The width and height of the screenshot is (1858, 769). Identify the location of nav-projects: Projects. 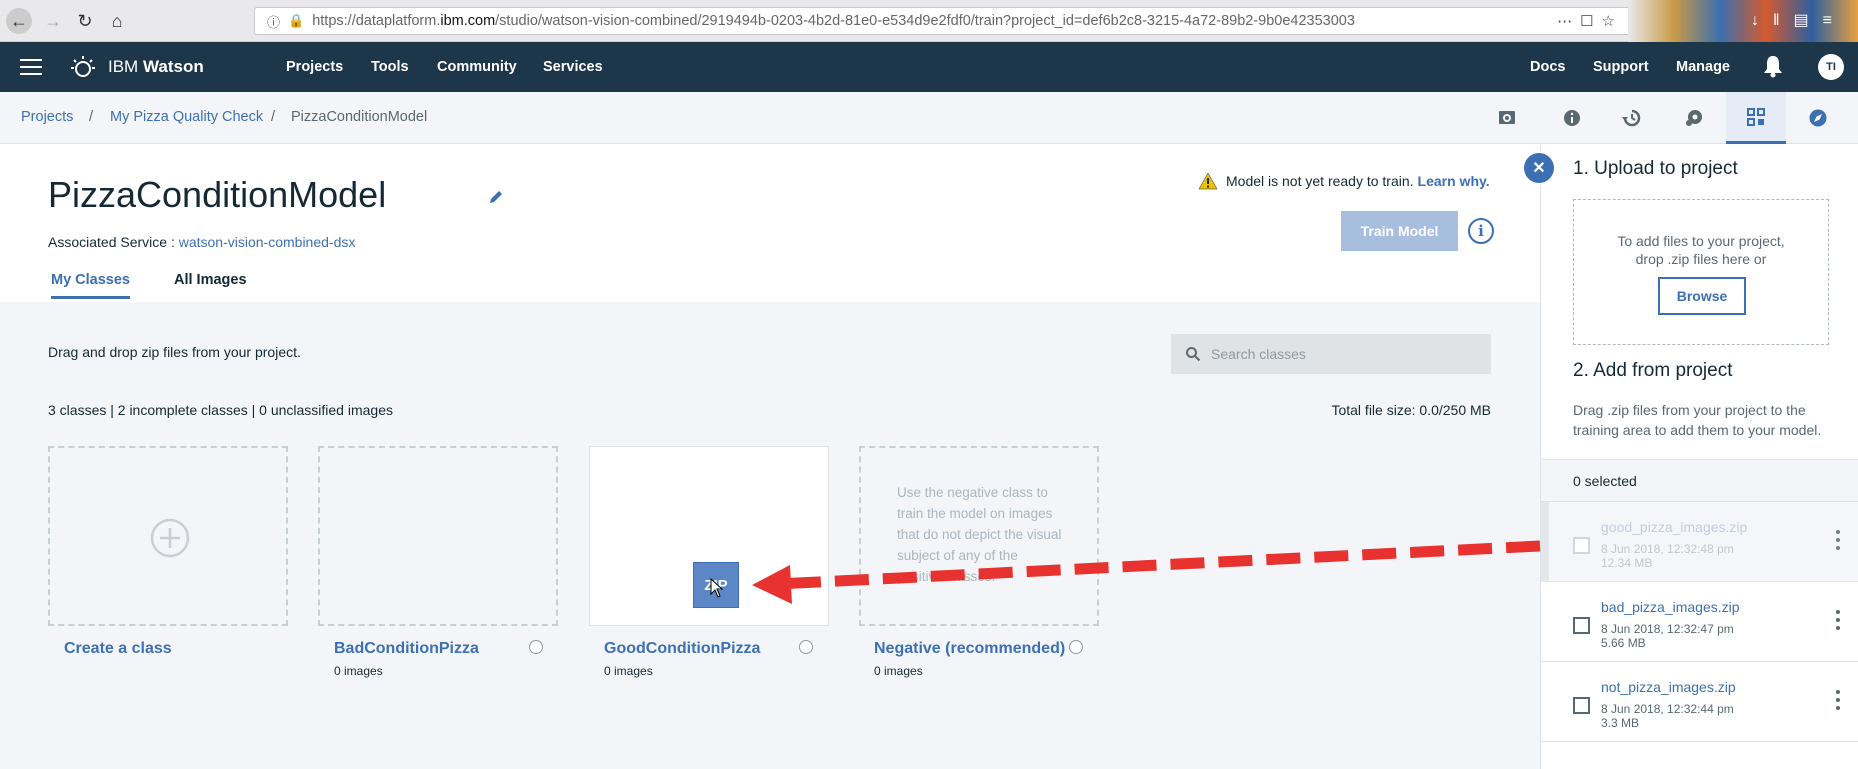
(314, 67).